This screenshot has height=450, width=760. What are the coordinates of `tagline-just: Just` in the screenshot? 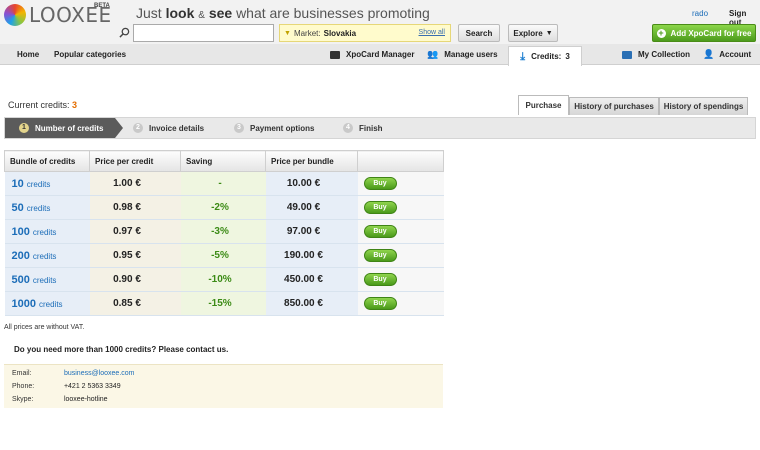 It's located at (149, 13).